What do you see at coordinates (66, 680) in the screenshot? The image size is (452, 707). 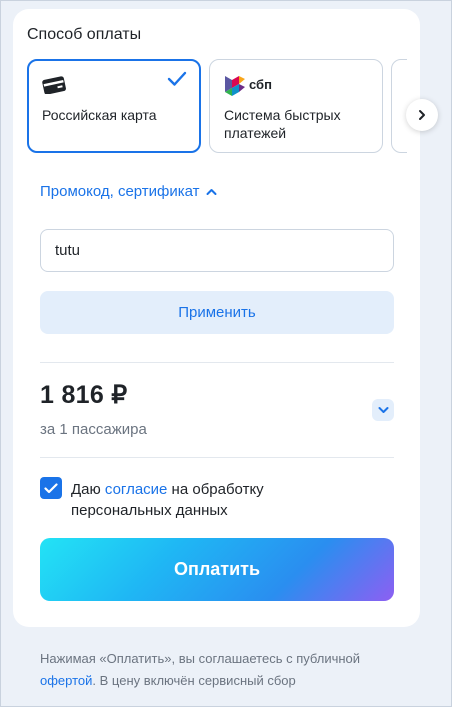 I see `offer-link: офертой` at bounding box center [66, 680].